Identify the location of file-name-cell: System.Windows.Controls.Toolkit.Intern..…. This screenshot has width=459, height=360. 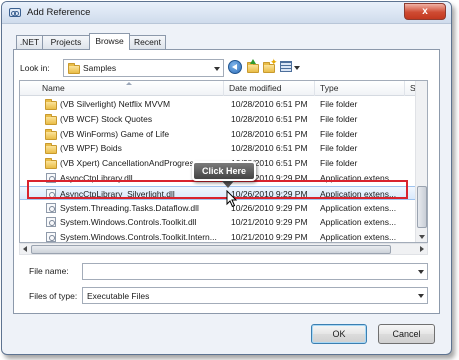
(138, 237).